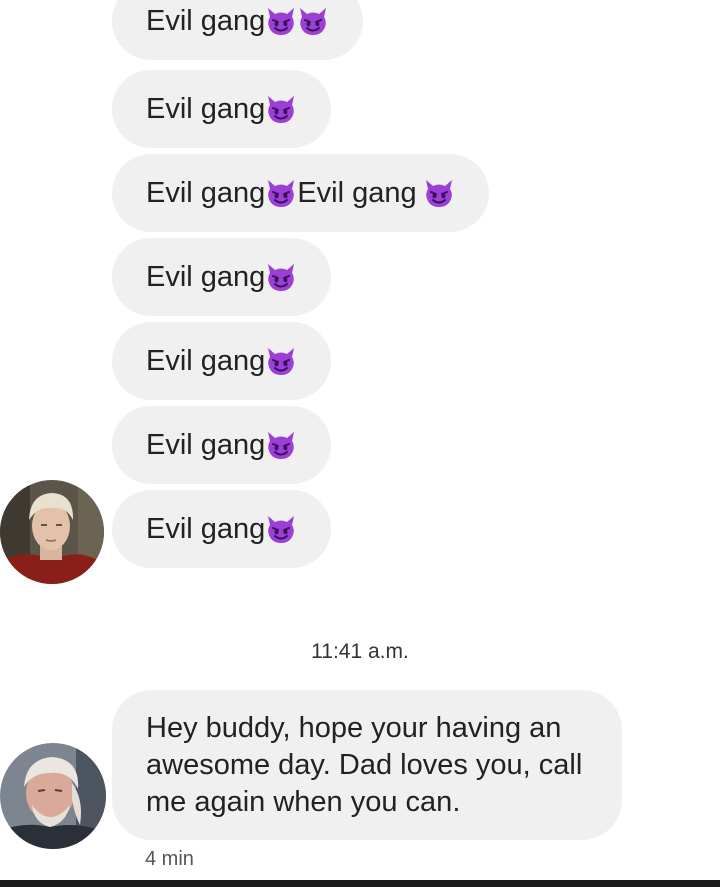 This screenshot has height=887, width=720. I want to click on message-bubble: Evil gang Evil gang, so click(300, 193).